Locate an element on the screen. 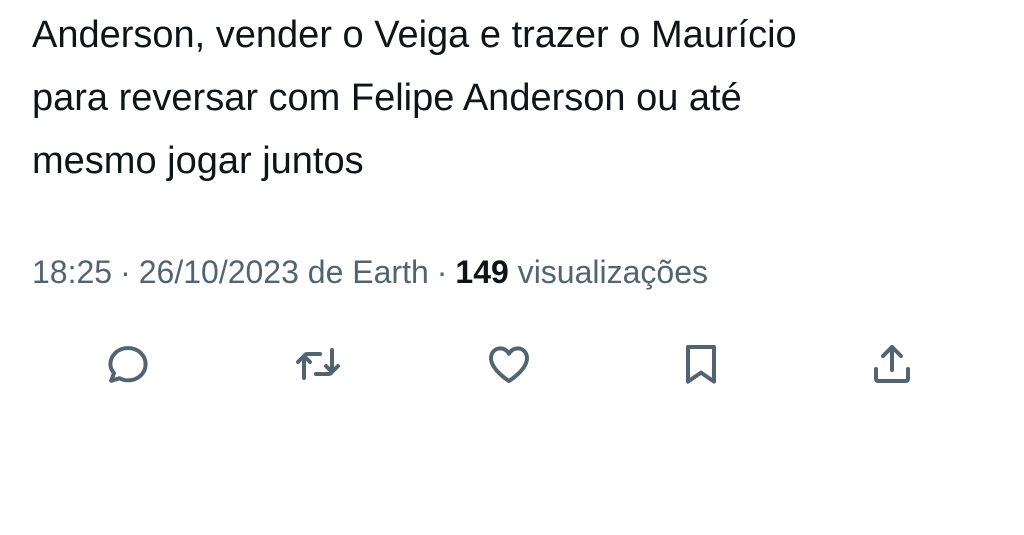 The width and height of the screenshot is (1024, 535). heart-icon is located at coordinates (509, 364).